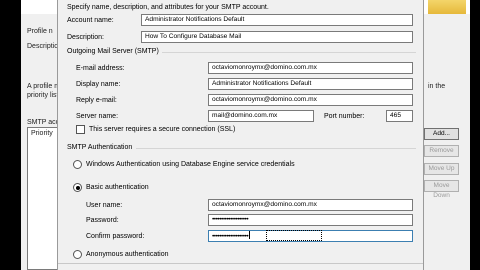  What do you see at coordinates (261, 116) in the screenshot?
I see `server-name-field: mail@domino.com.mx` at bounding box center [261, 116].